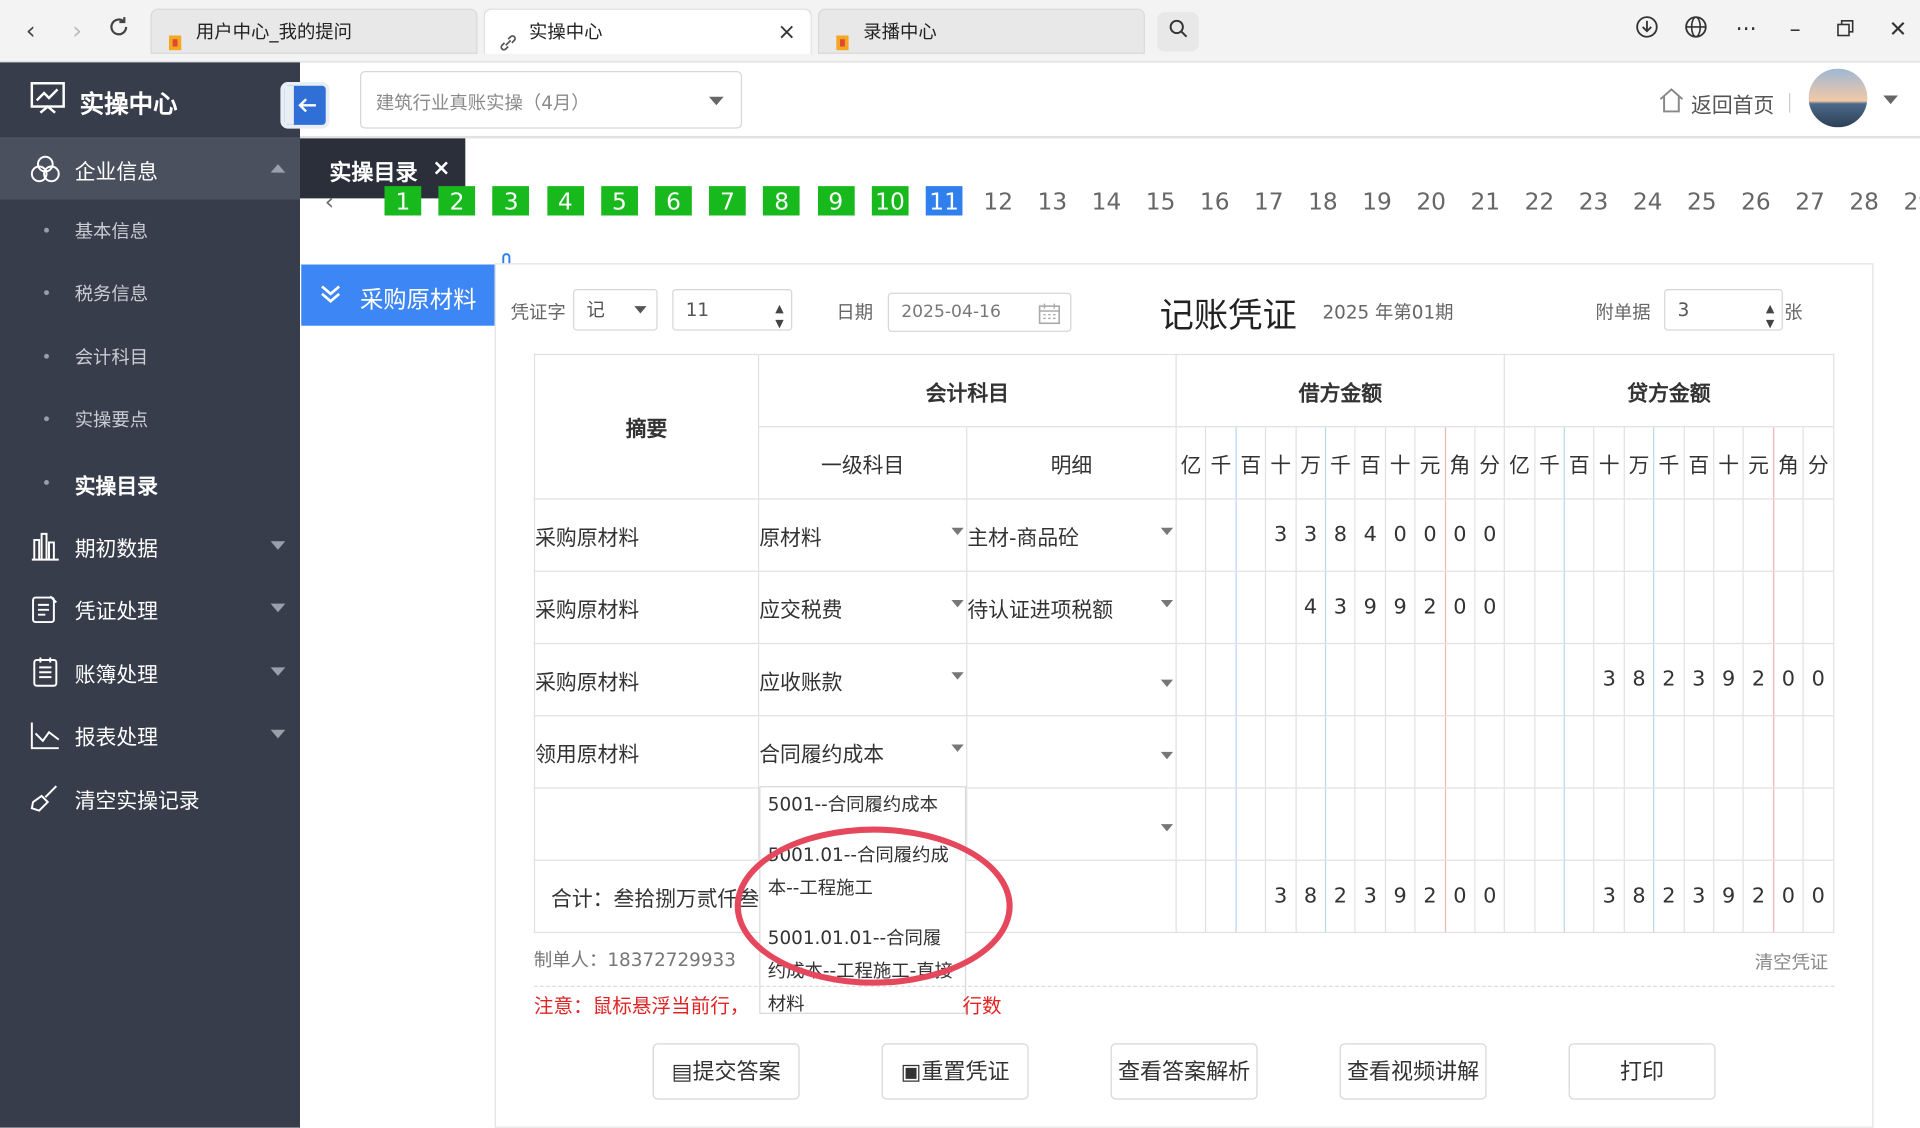 Image resolution: width=1920 pixels, height=1128 pixels. Describe the element at coordinates (1184, 1071) in the screenshot. I see `view-analysis-button: 查看答案解析` at that location.